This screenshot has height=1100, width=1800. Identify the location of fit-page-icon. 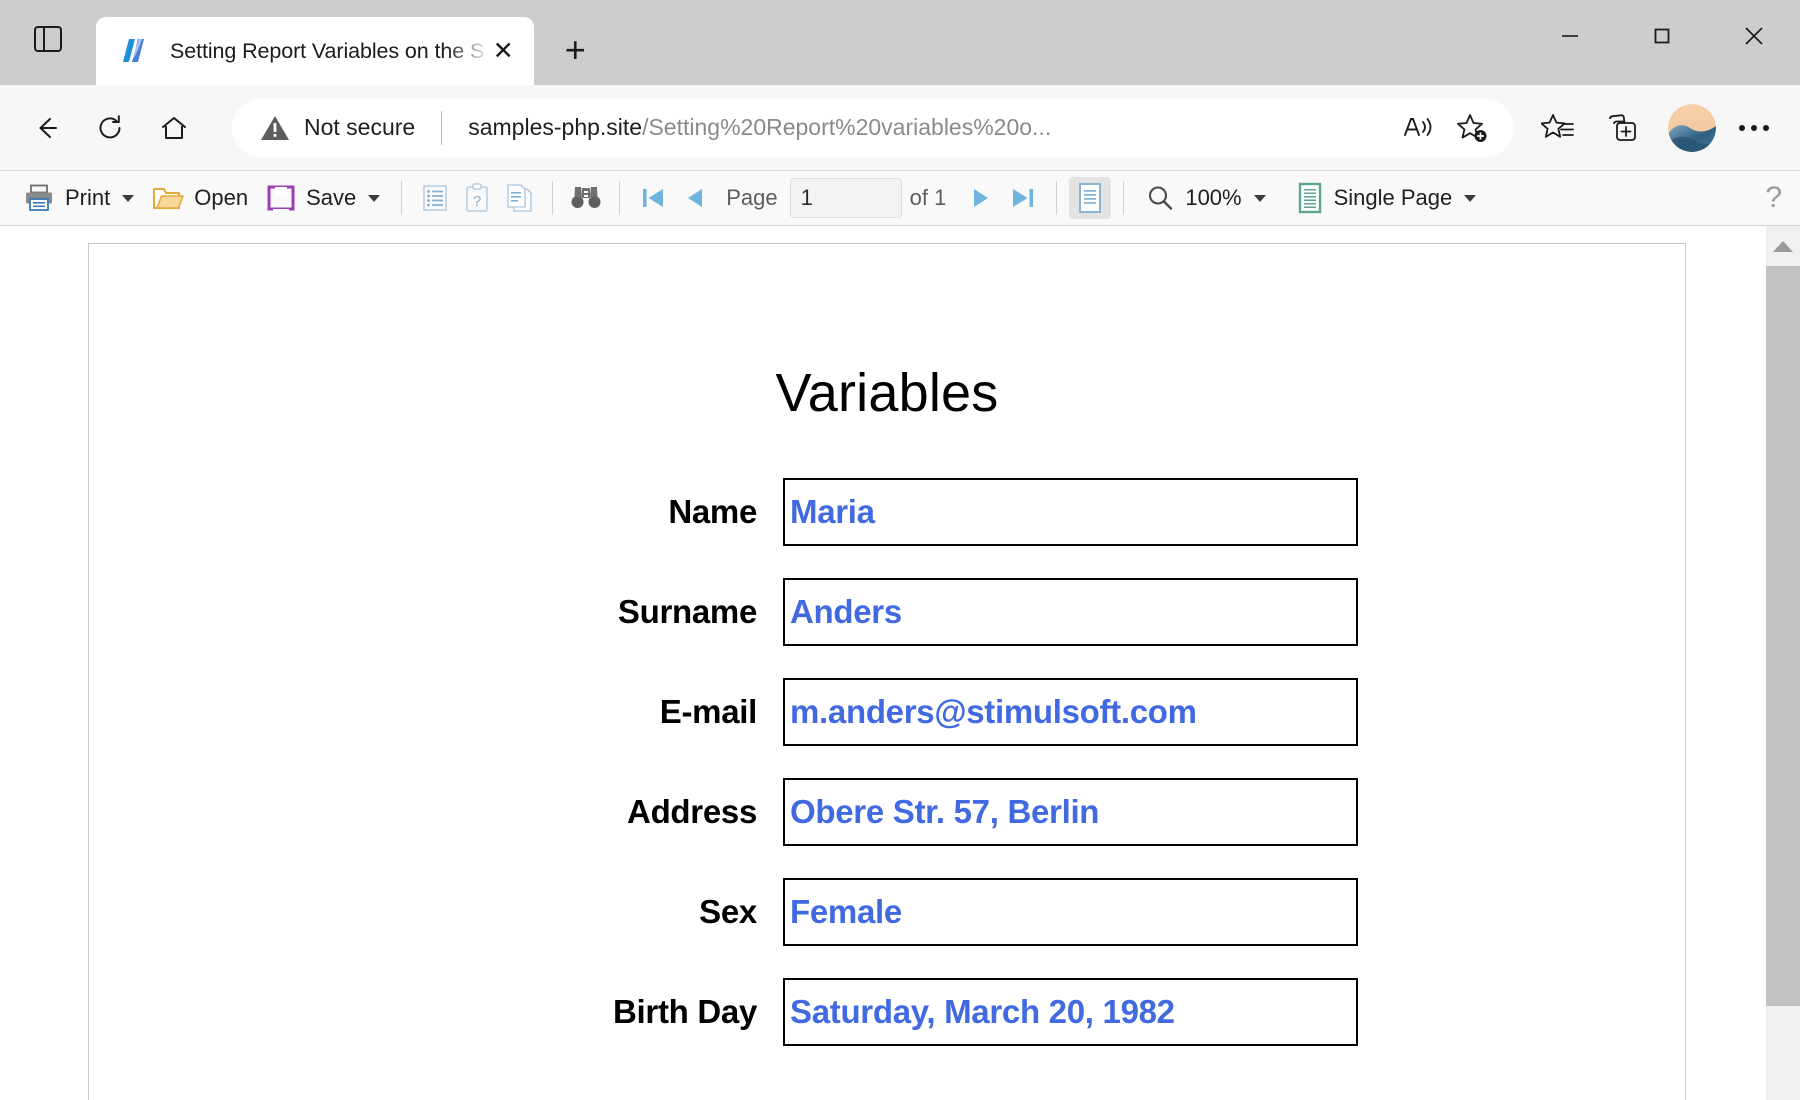
(1090, 198).